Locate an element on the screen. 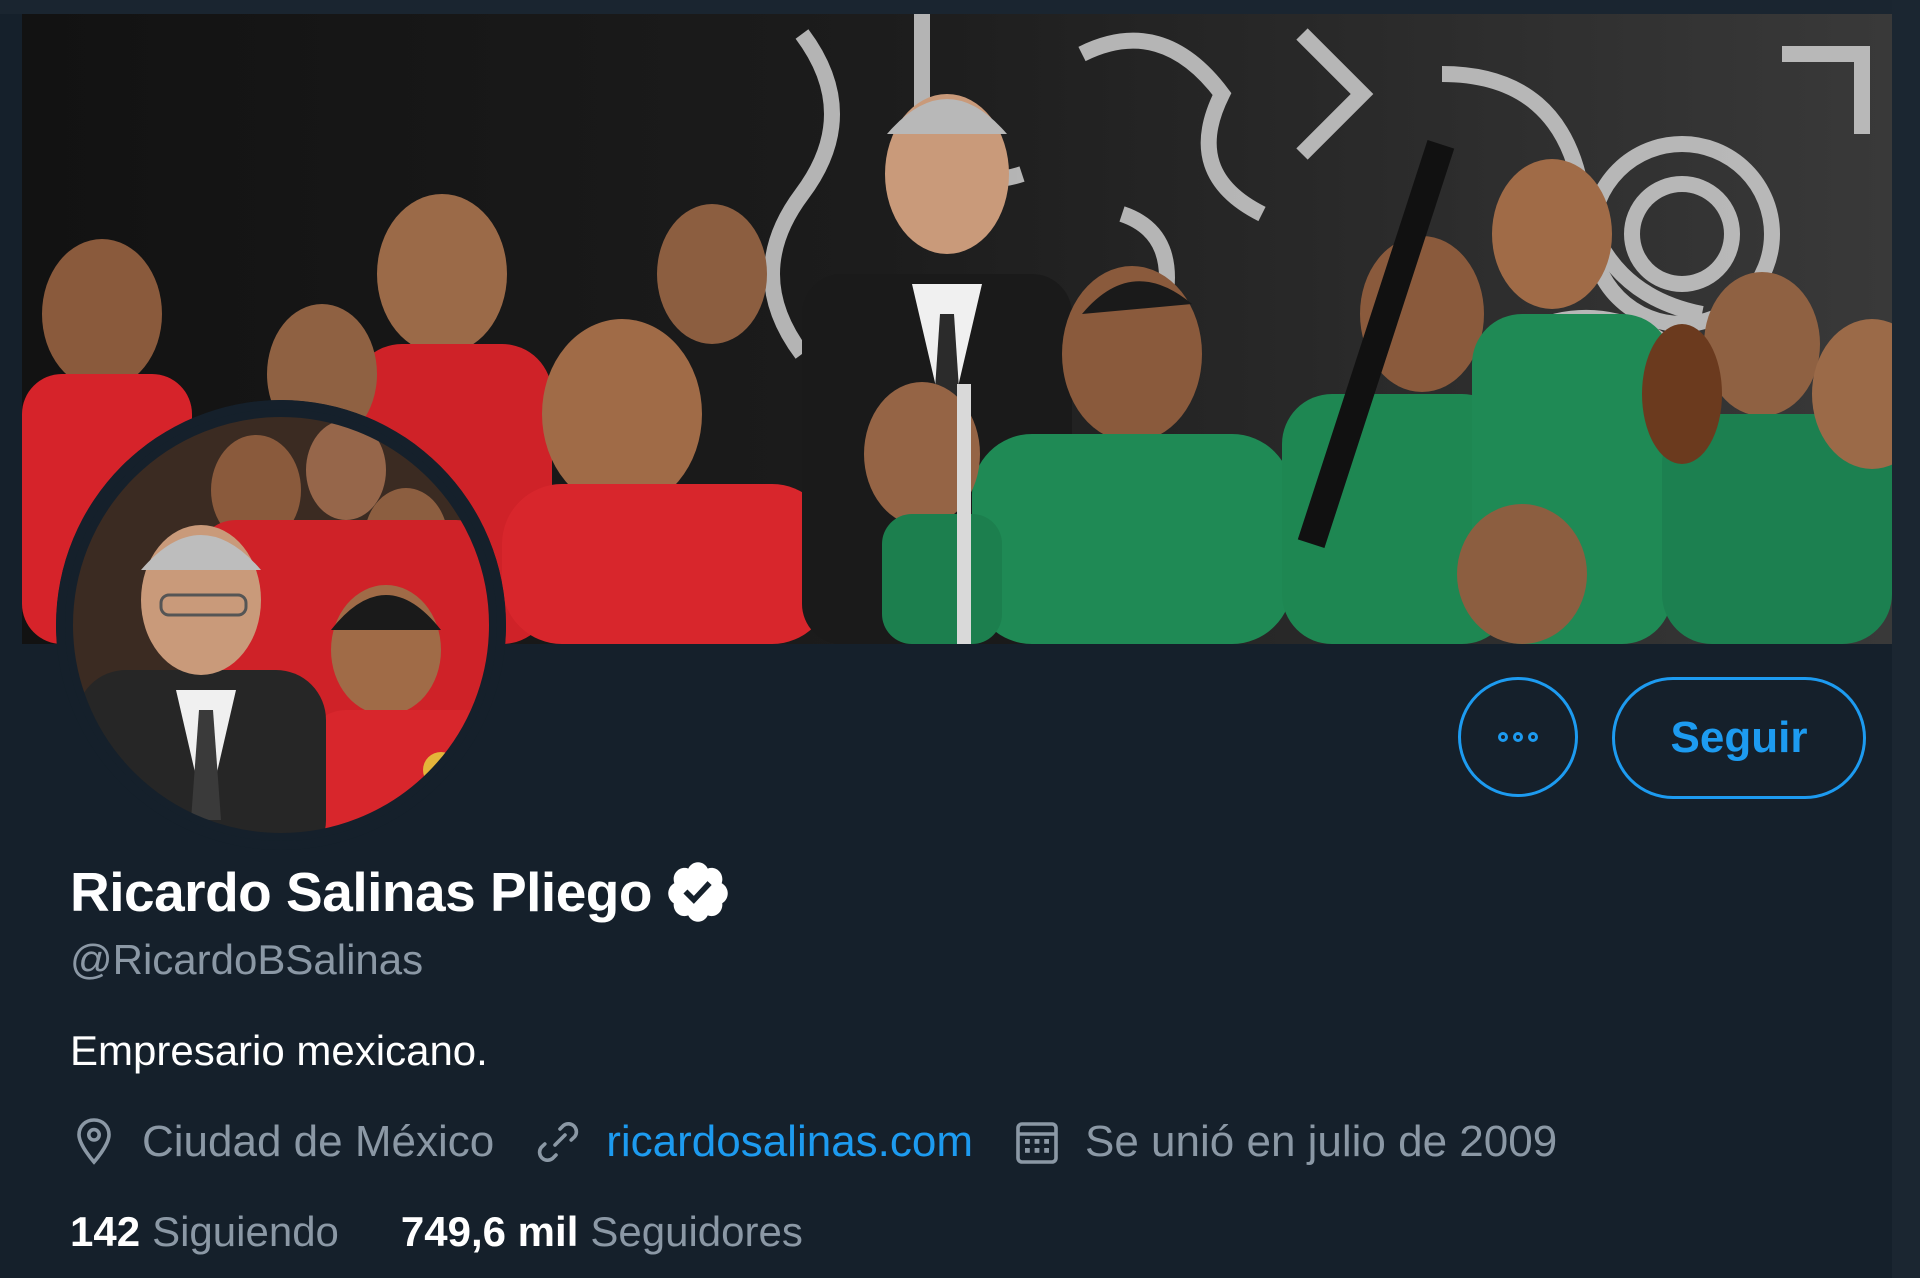  website-item: ricardosalinas.com is located at coordinates (753, 1142).